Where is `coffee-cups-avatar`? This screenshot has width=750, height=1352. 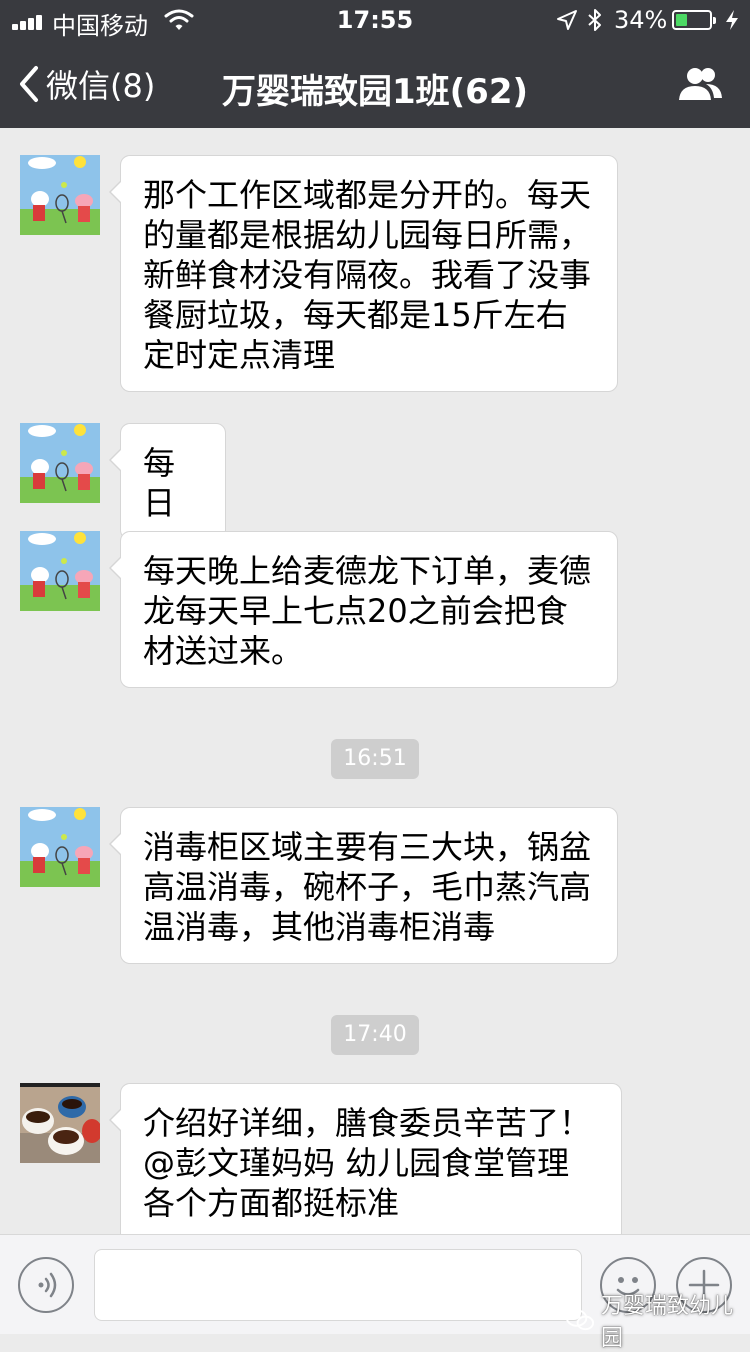 coffee-cups-avatar is located at coordinates (60, 1123).